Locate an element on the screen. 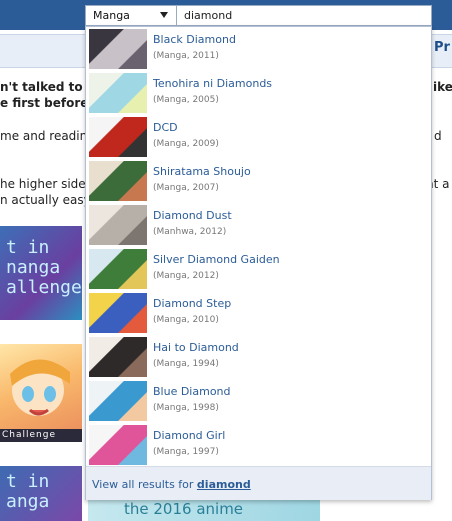  search-result-item: Diamond Dust (Manhwa, 2012) is located at coordinates (258, 225).